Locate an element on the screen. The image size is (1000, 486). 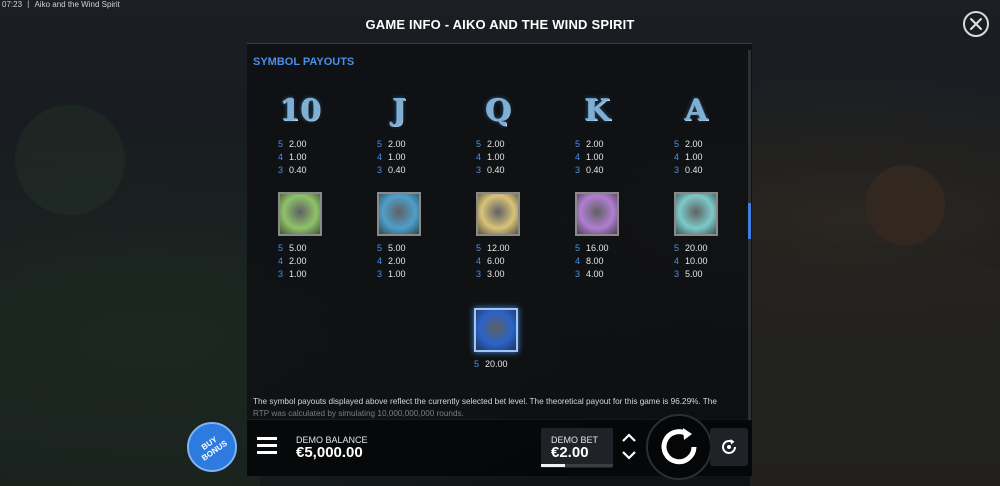
scrollbar-thumb is located at coordinates (749, 221).